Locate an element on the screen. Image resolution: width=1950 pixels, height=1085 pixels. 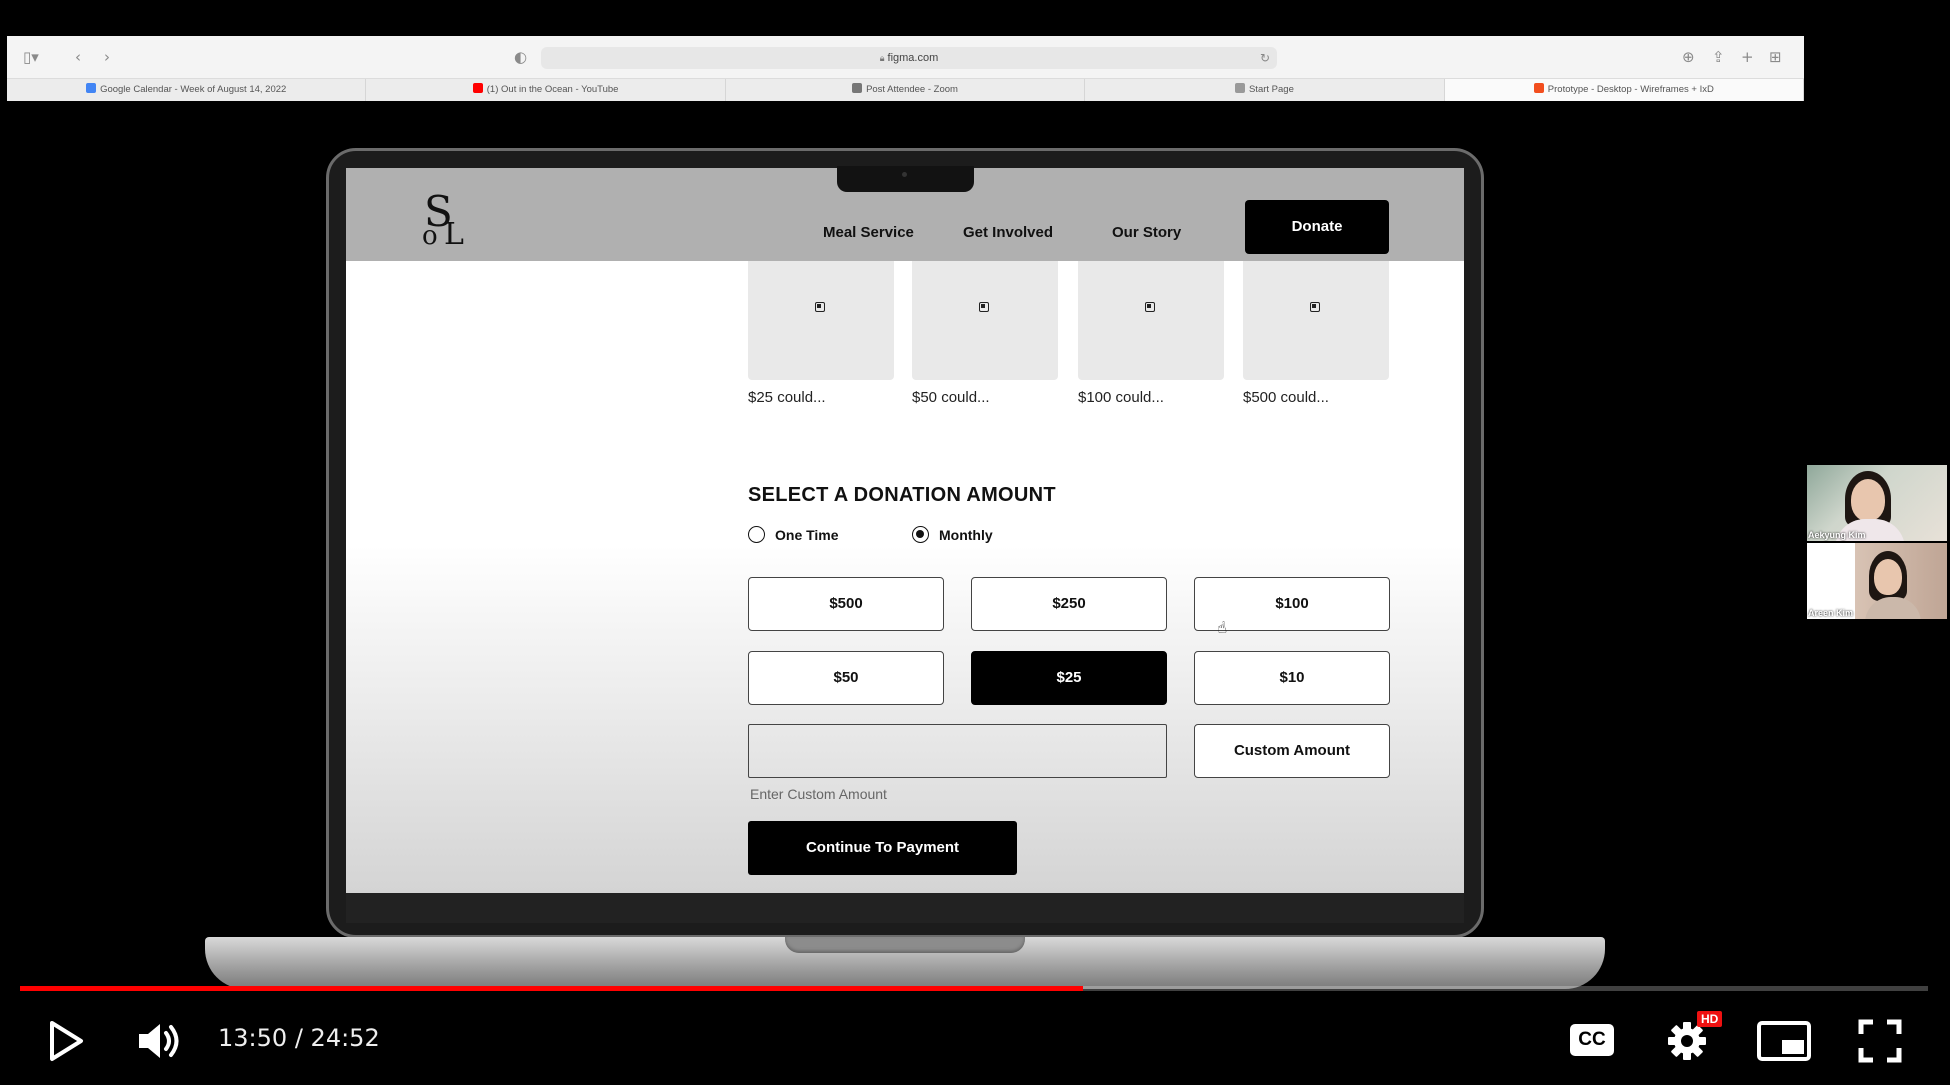
hd-badge: HD is located at coordinates (1710, 1019).